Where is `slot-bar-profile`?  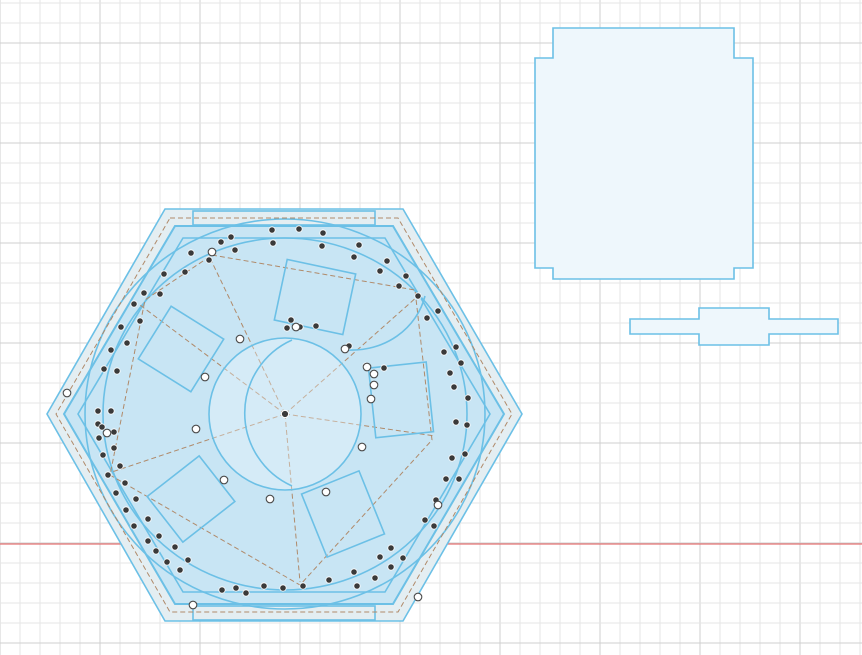
slot-bar-profile is located at coordinates (734, 326).